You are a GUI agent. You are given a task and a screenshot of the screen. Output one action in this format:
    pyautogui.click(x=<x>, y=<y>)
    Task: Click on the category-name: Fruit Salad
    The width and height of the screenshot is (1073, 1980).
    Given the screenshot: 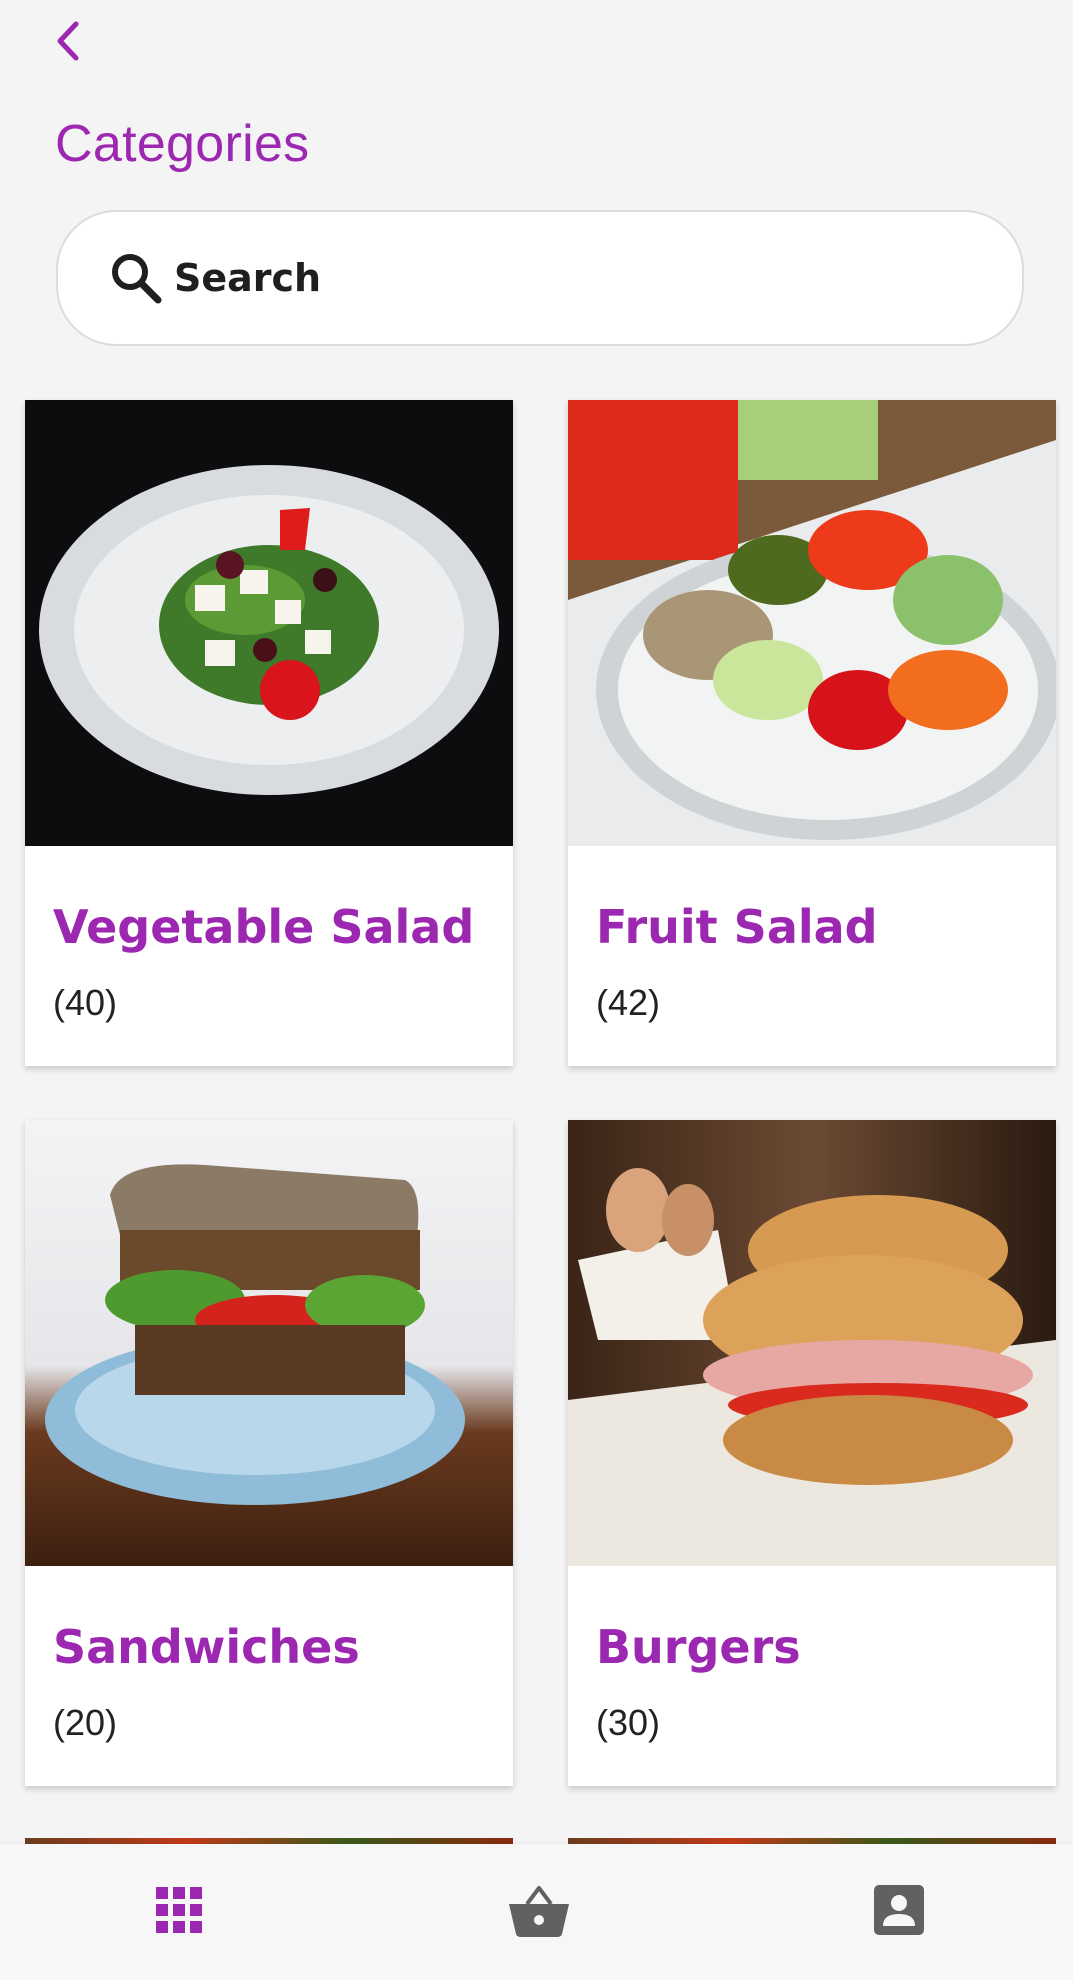 What is the action you would take?
    pyautogui.click(x=737, y=927)
    